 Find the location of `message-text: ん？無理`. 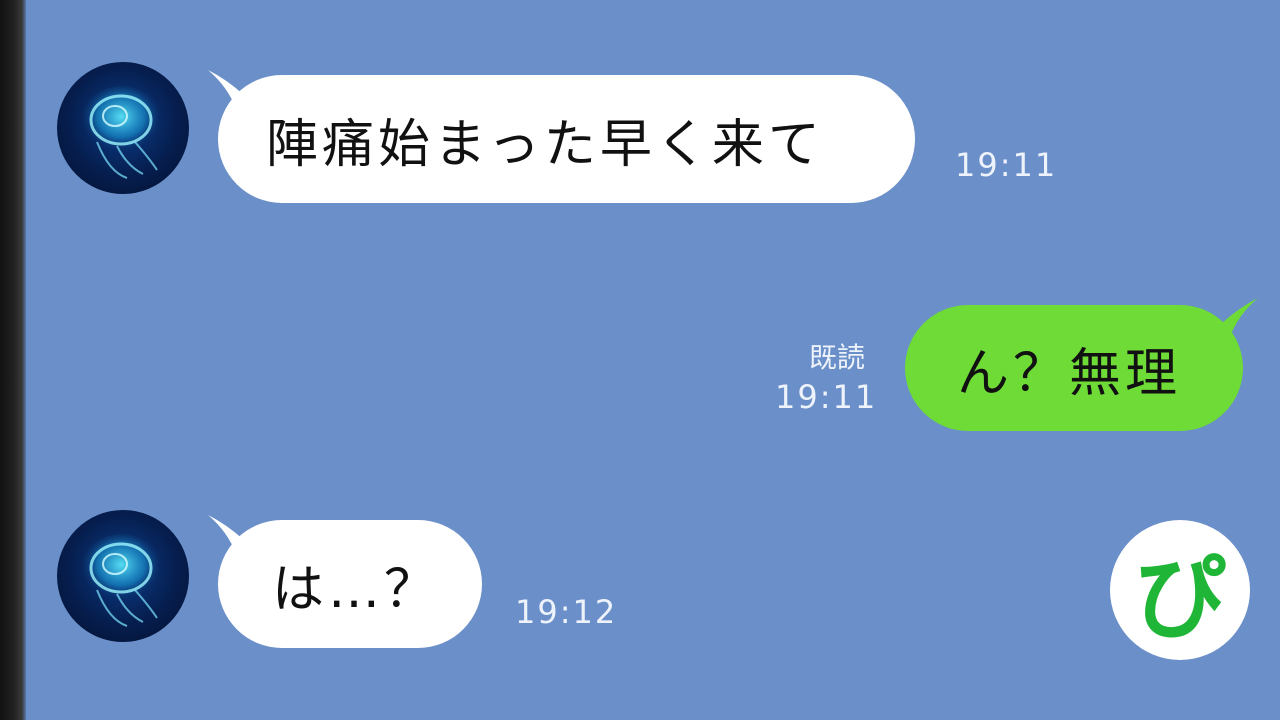

message-text: ん？無理 is located at coordinates (1069, 373).